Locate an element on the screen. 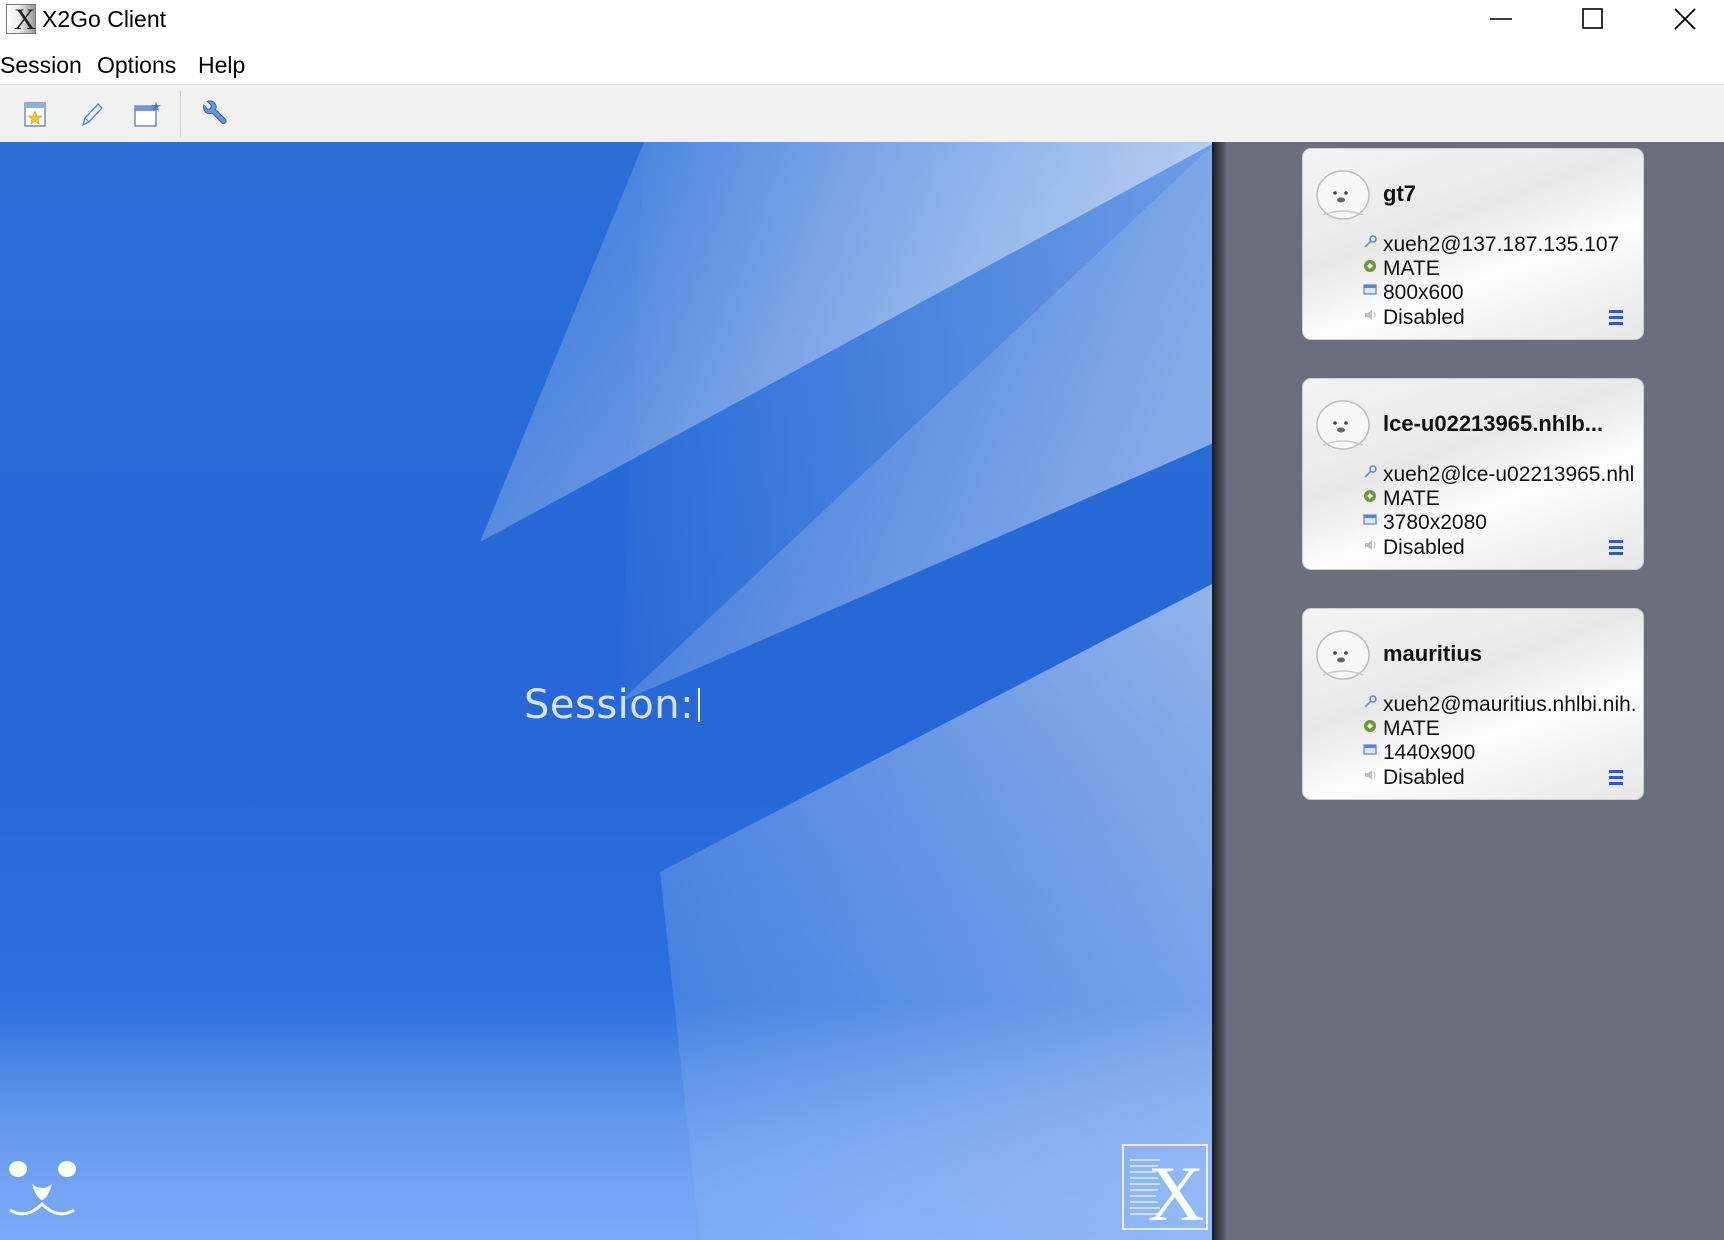  x2go-app-icon: X is located at coordinates (21, 19).